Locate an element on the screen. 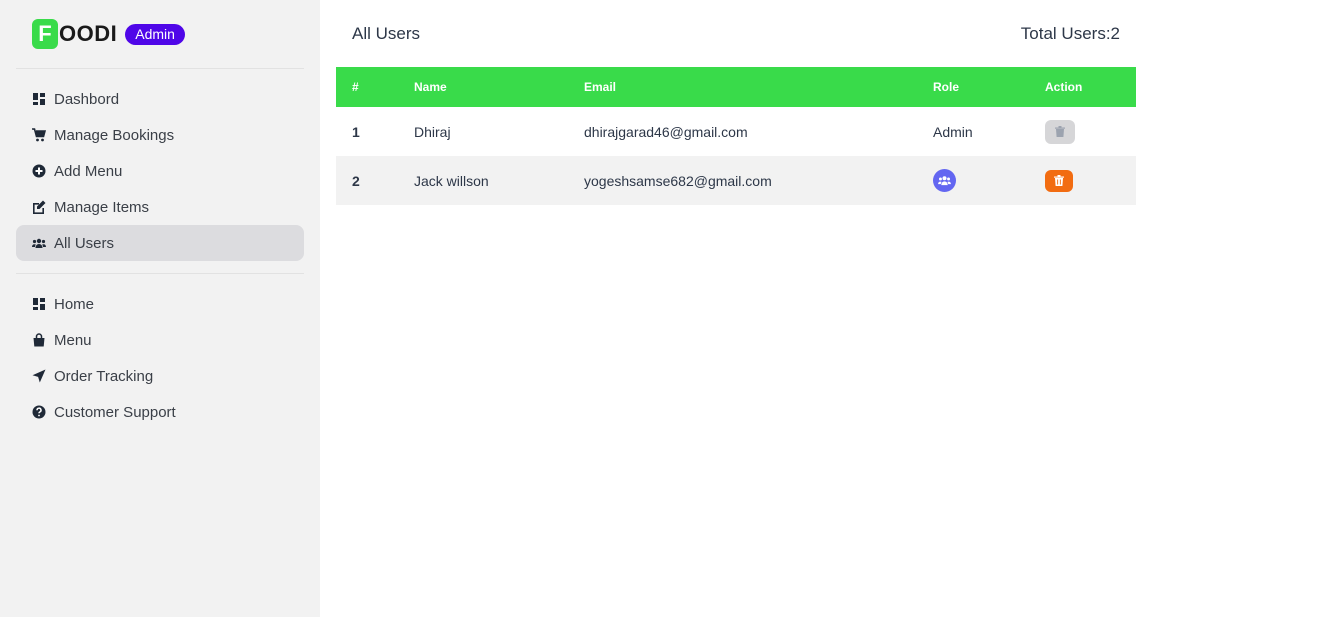  sidebar-item-dashboard: Dashbord is located at coordinates (160, 99).